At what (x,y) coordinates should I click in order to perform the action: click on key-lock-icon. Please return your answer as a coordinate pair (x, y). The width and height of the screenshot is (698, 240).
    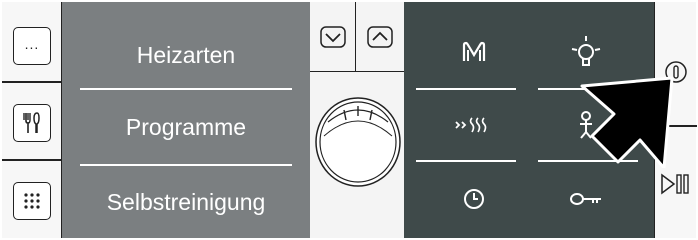
    Looking at the image, I should click on (585, 199).